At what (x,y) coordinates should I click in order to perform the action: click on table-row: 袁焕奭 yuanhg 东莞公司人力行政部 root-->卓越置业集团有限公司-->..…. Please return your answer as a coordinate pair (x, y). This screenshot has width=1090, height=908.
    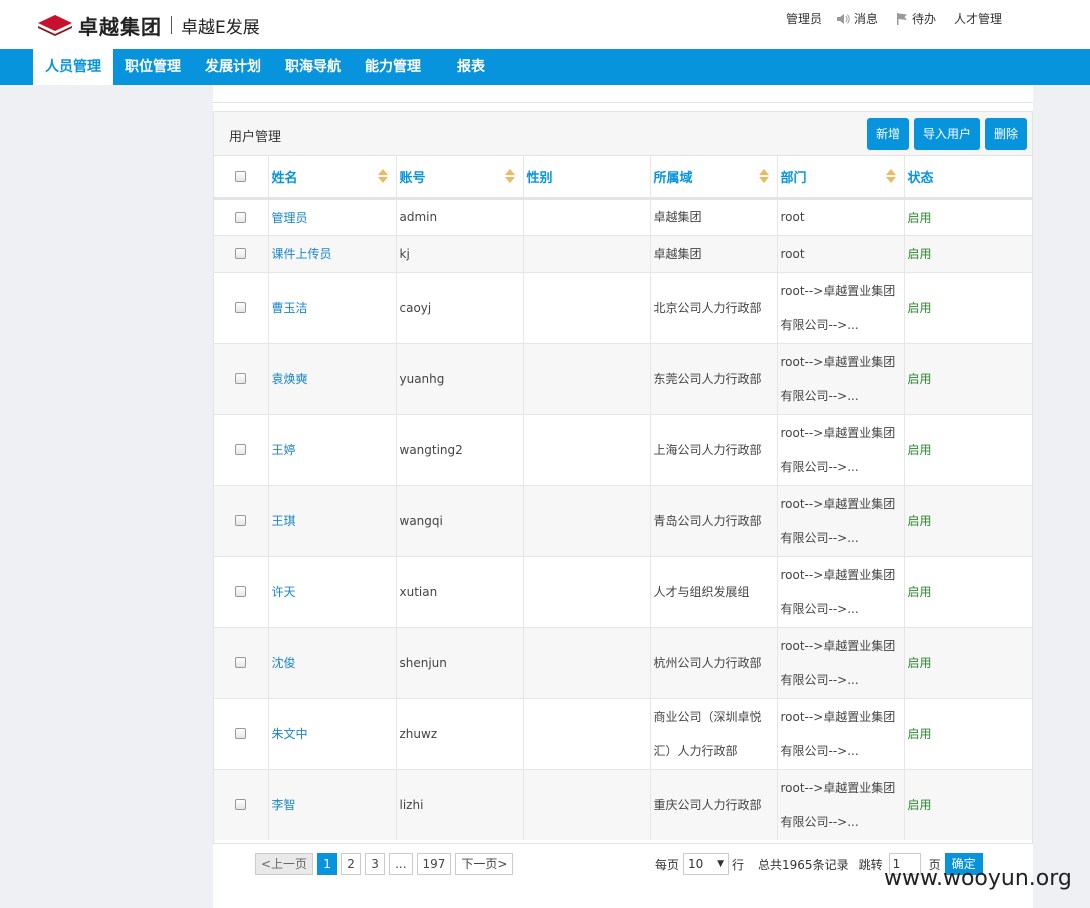
    Looking at the image, I should click on (623, 378).